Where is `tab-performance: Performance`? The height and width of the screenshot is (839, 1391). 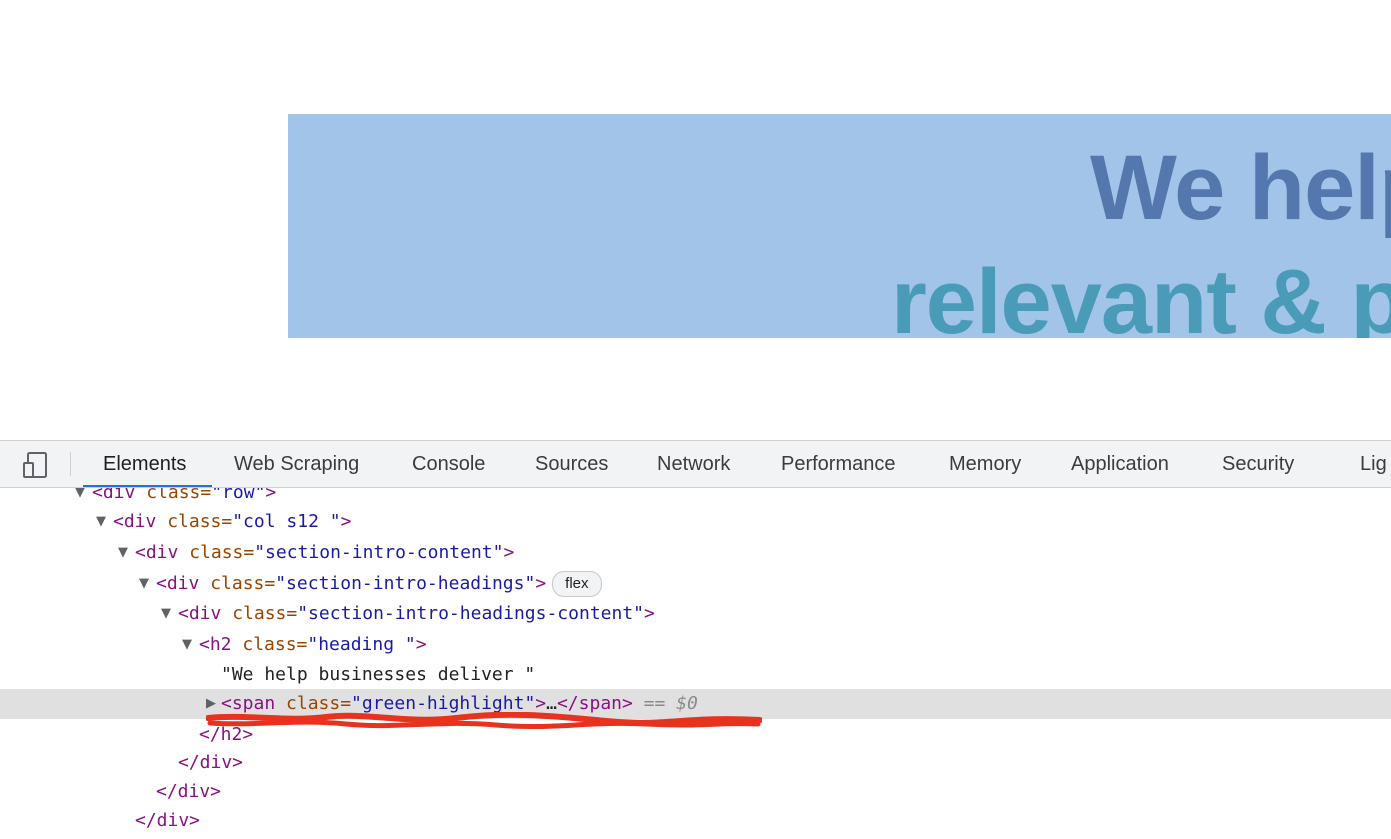
tab-performance: Performance is located at coordinates (838, 464).